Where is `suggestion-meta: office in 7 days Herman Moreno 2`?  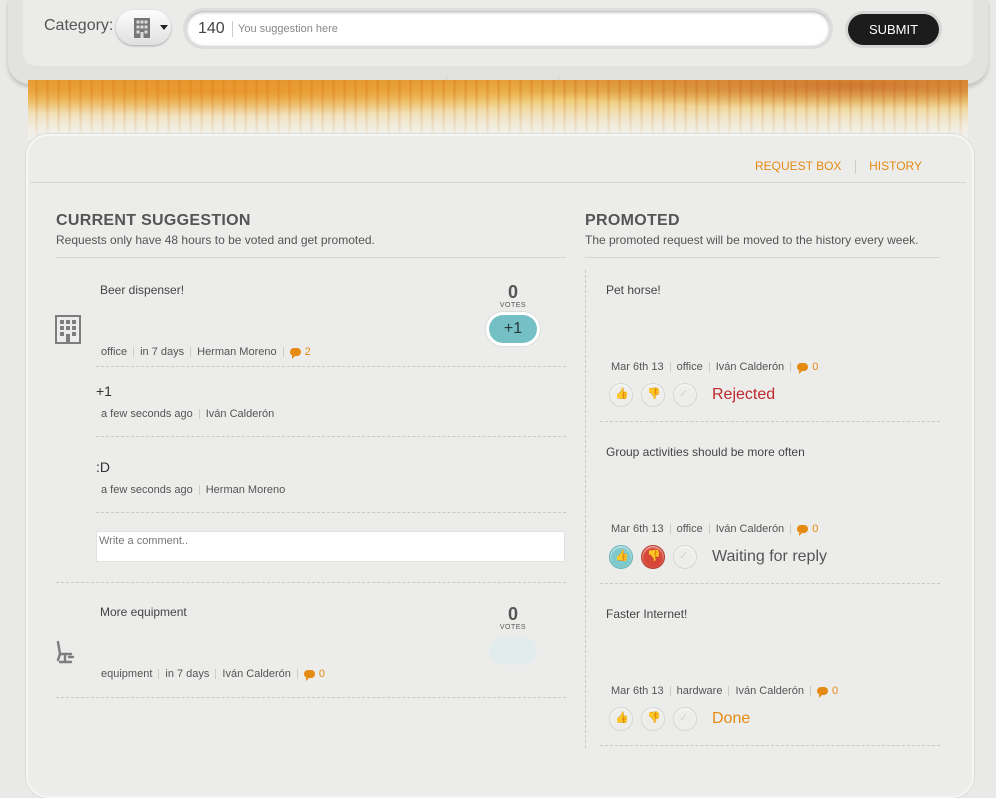
suggestion-meta: office in 7 days Herman Moreno 2 is located at coordinates (206, 353).